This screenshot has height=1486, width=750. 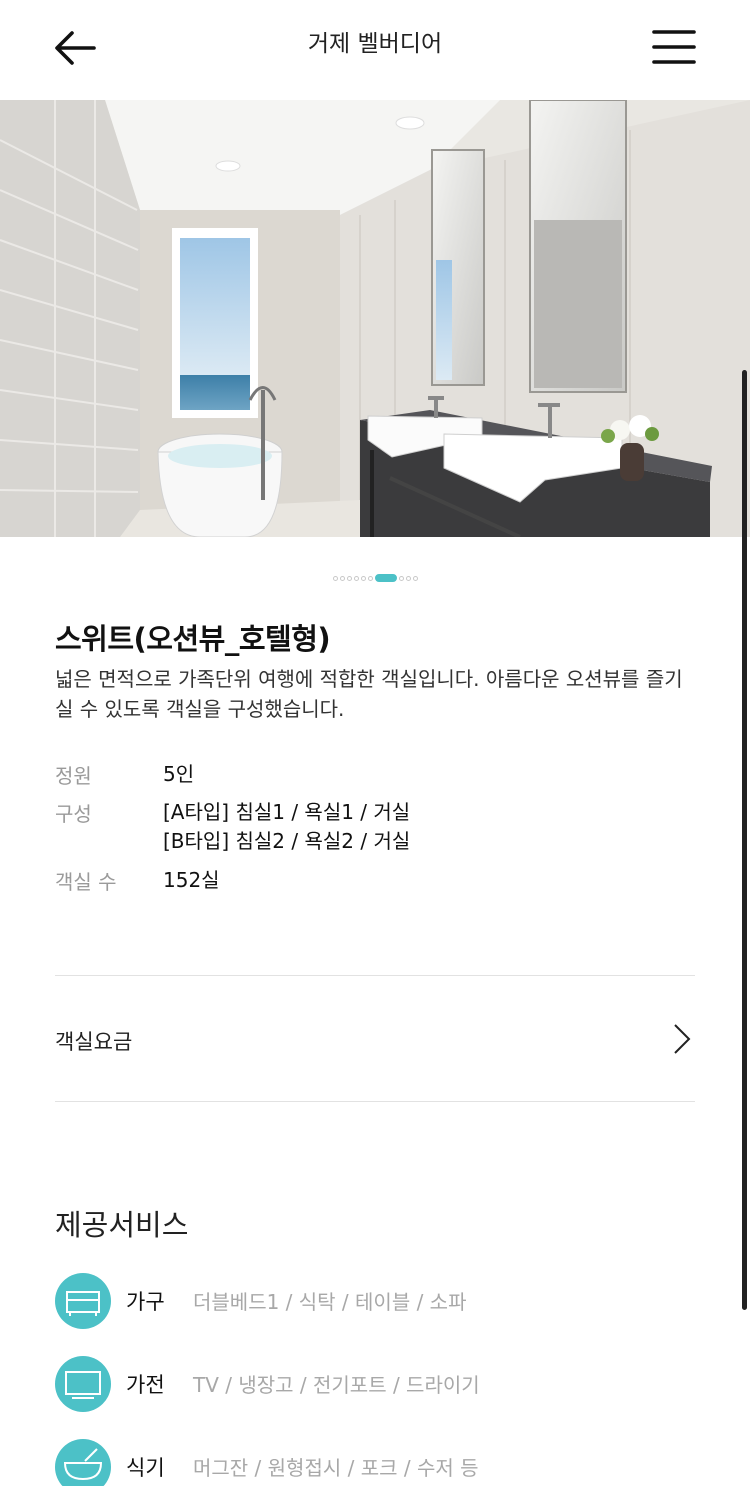 I want to click on bed-icon, so click(x=83, y=1301).